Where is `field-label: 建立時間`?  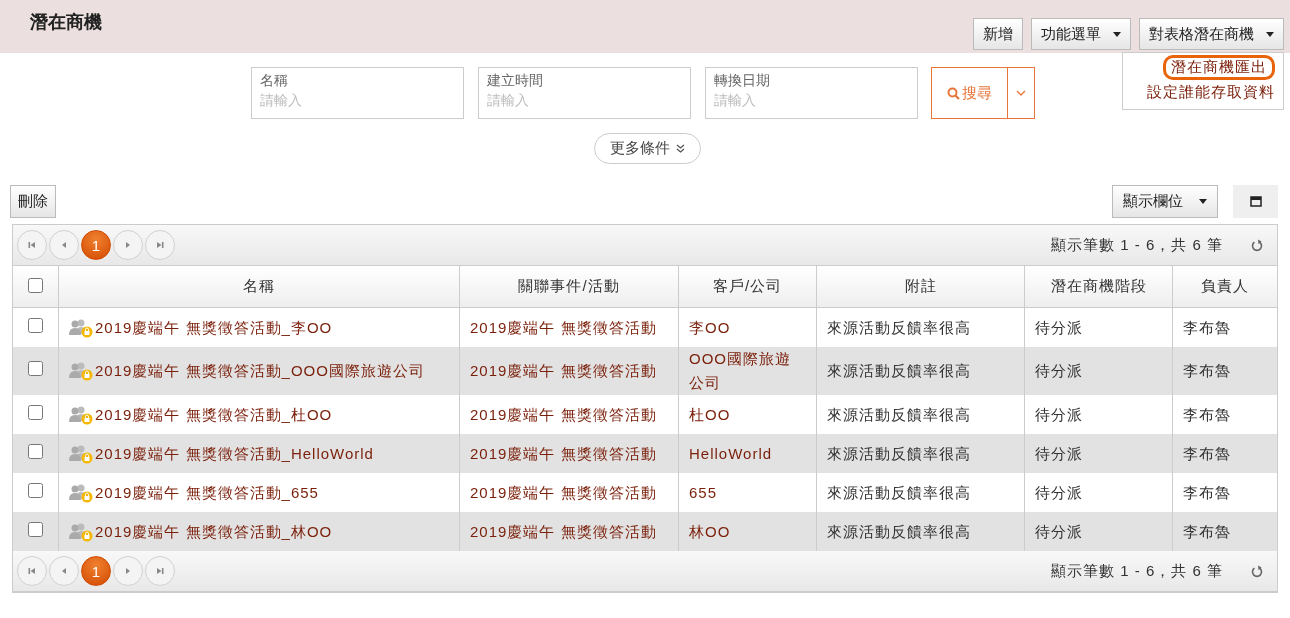 field-label: 建立時間 is located at coordinates (515, 81).